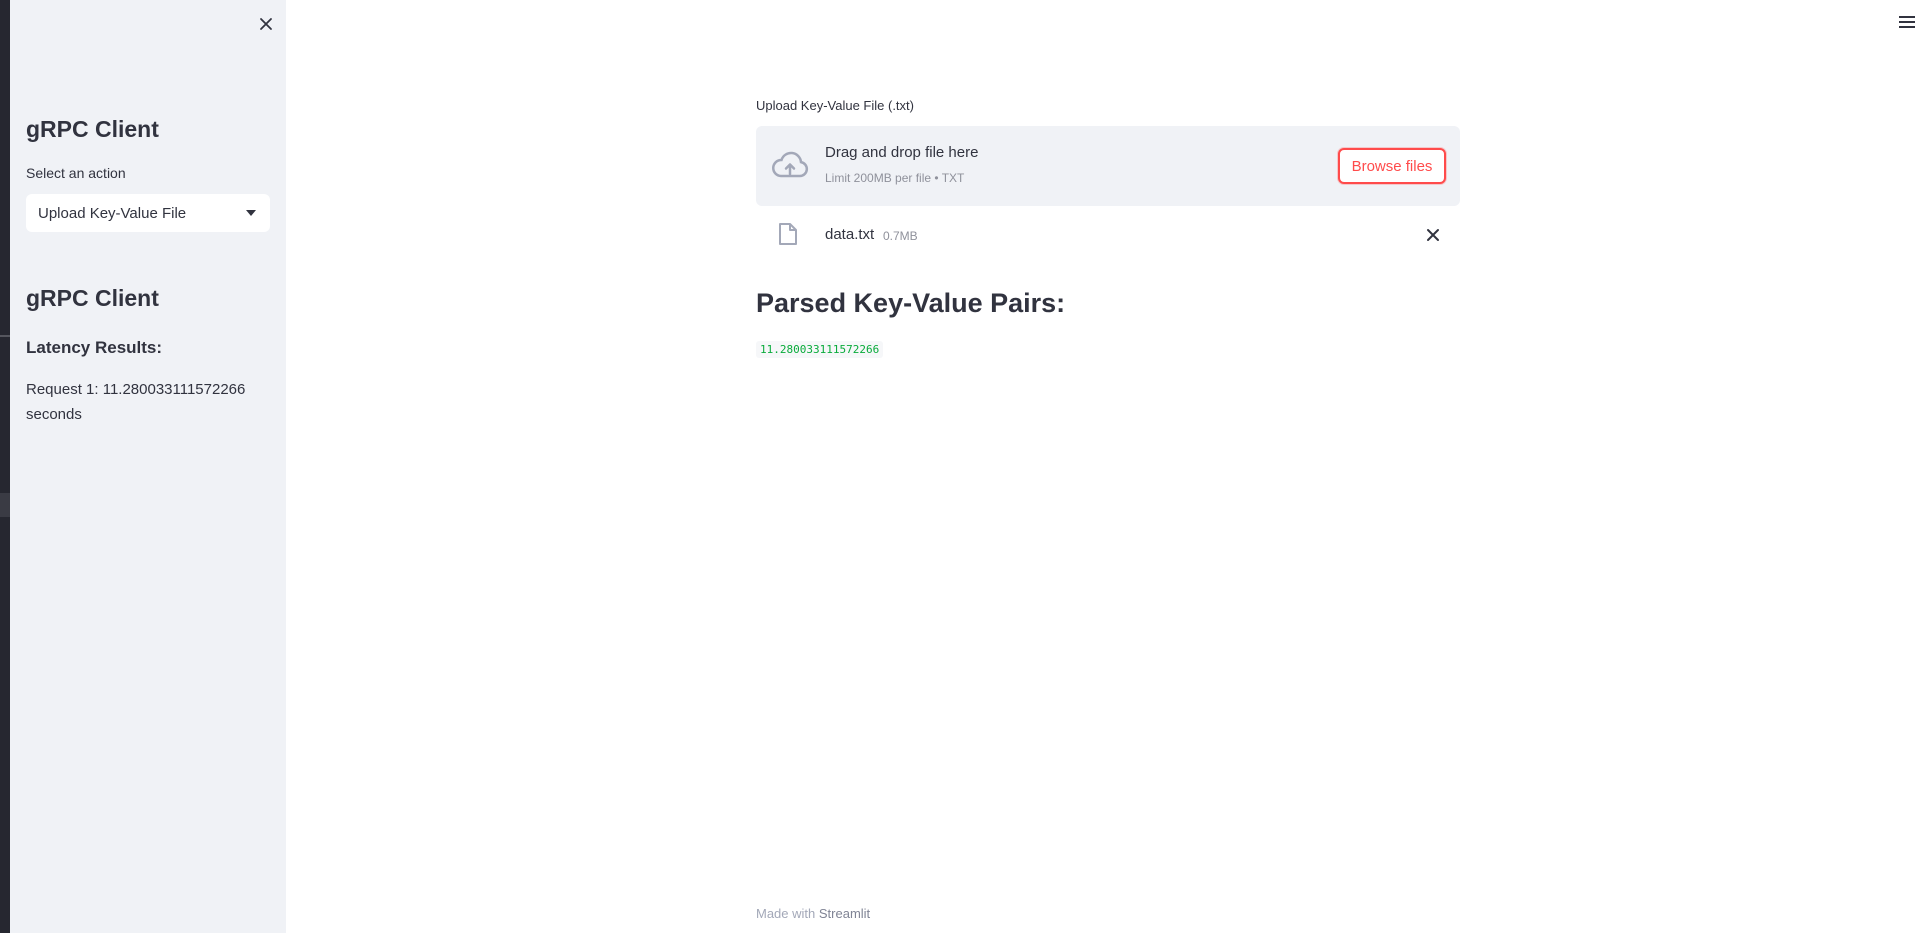  I want to click on uploaded-file-size: 0.7MB, so click(900, 236).